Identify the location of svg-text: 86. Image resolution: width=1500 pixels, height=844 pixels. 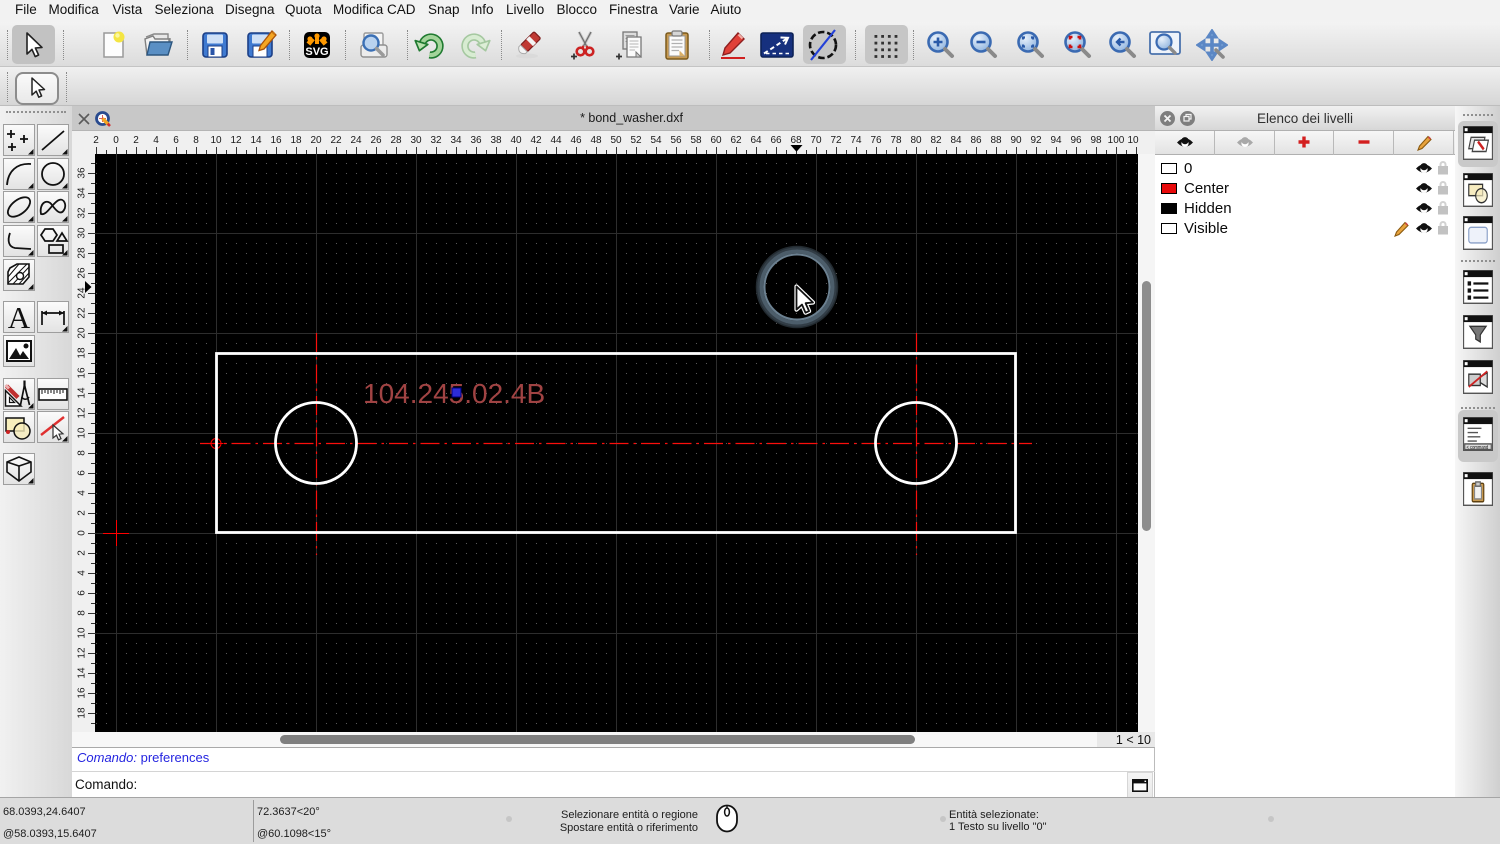
(976, 140).